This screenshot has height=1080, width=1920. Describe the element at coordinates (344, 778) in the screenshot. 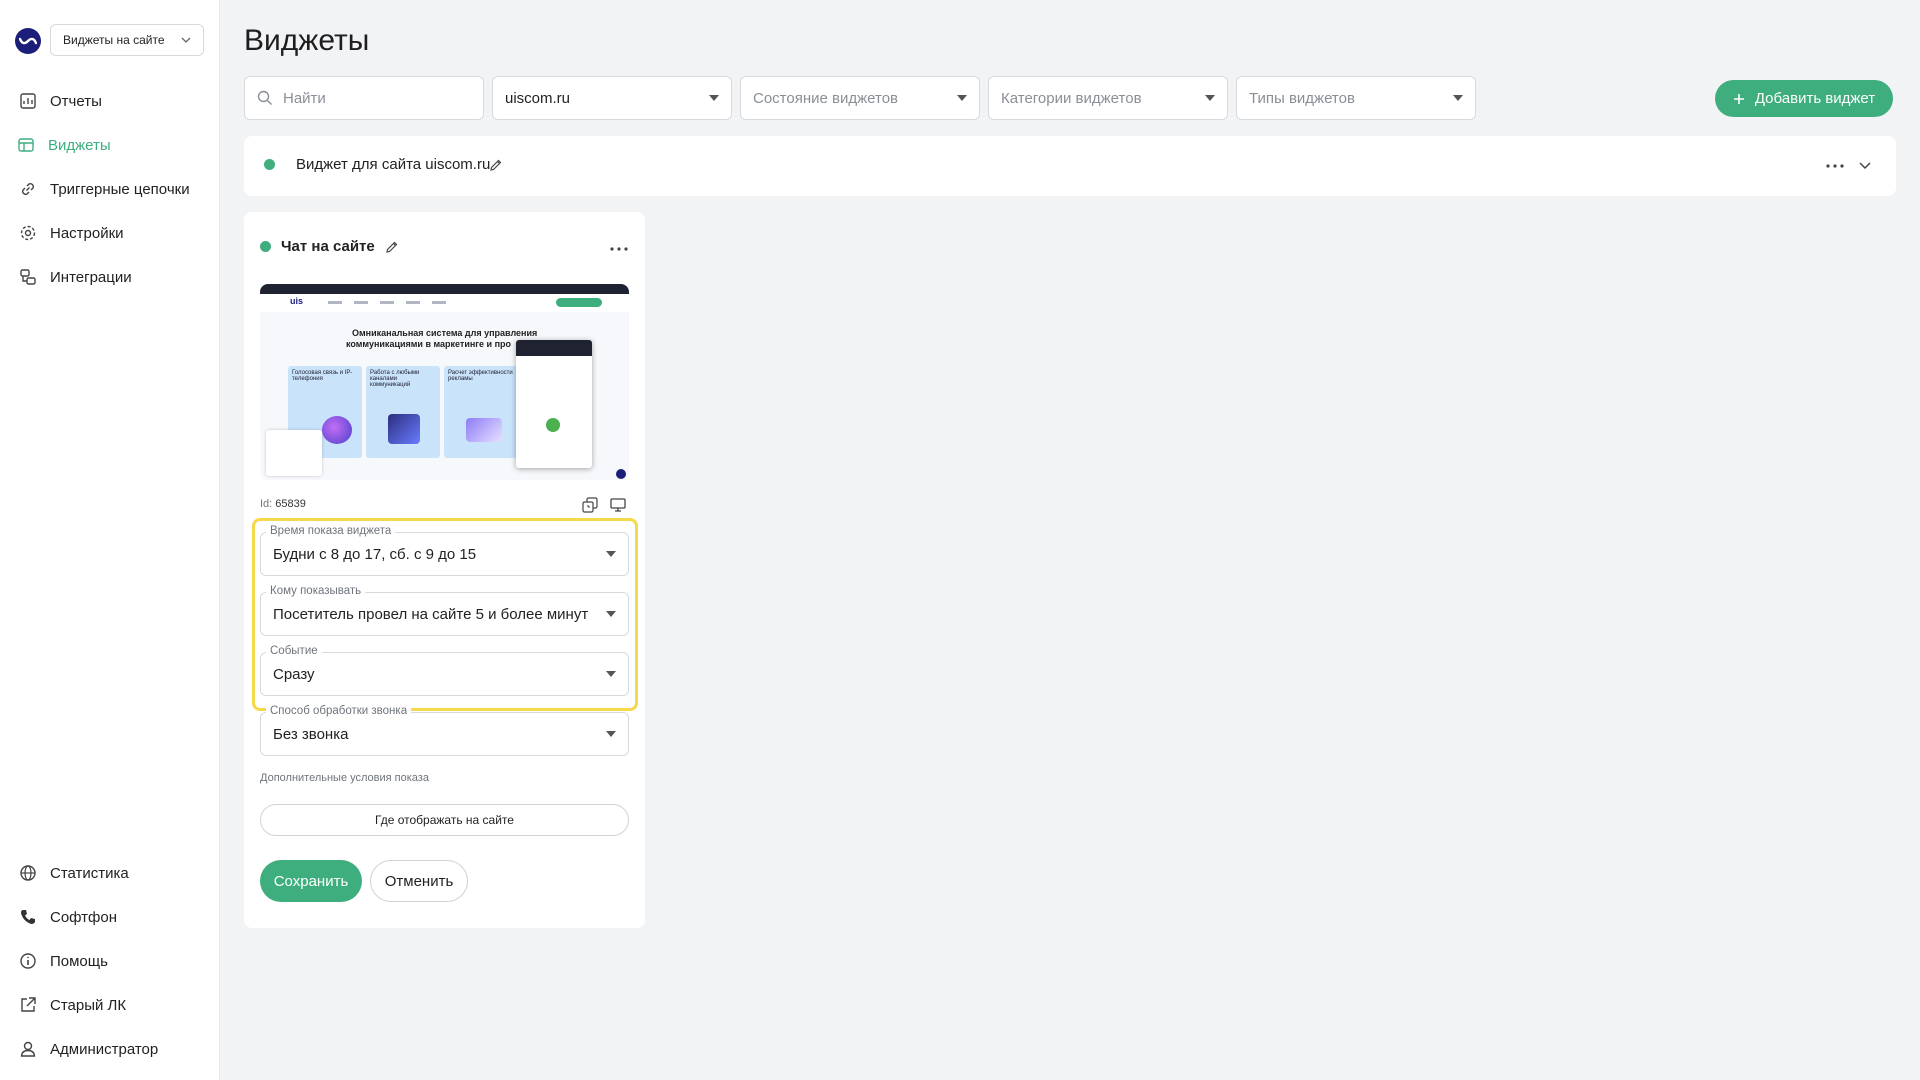

I see `extra-conditions-label: Дополнительные условия показа` at that location.